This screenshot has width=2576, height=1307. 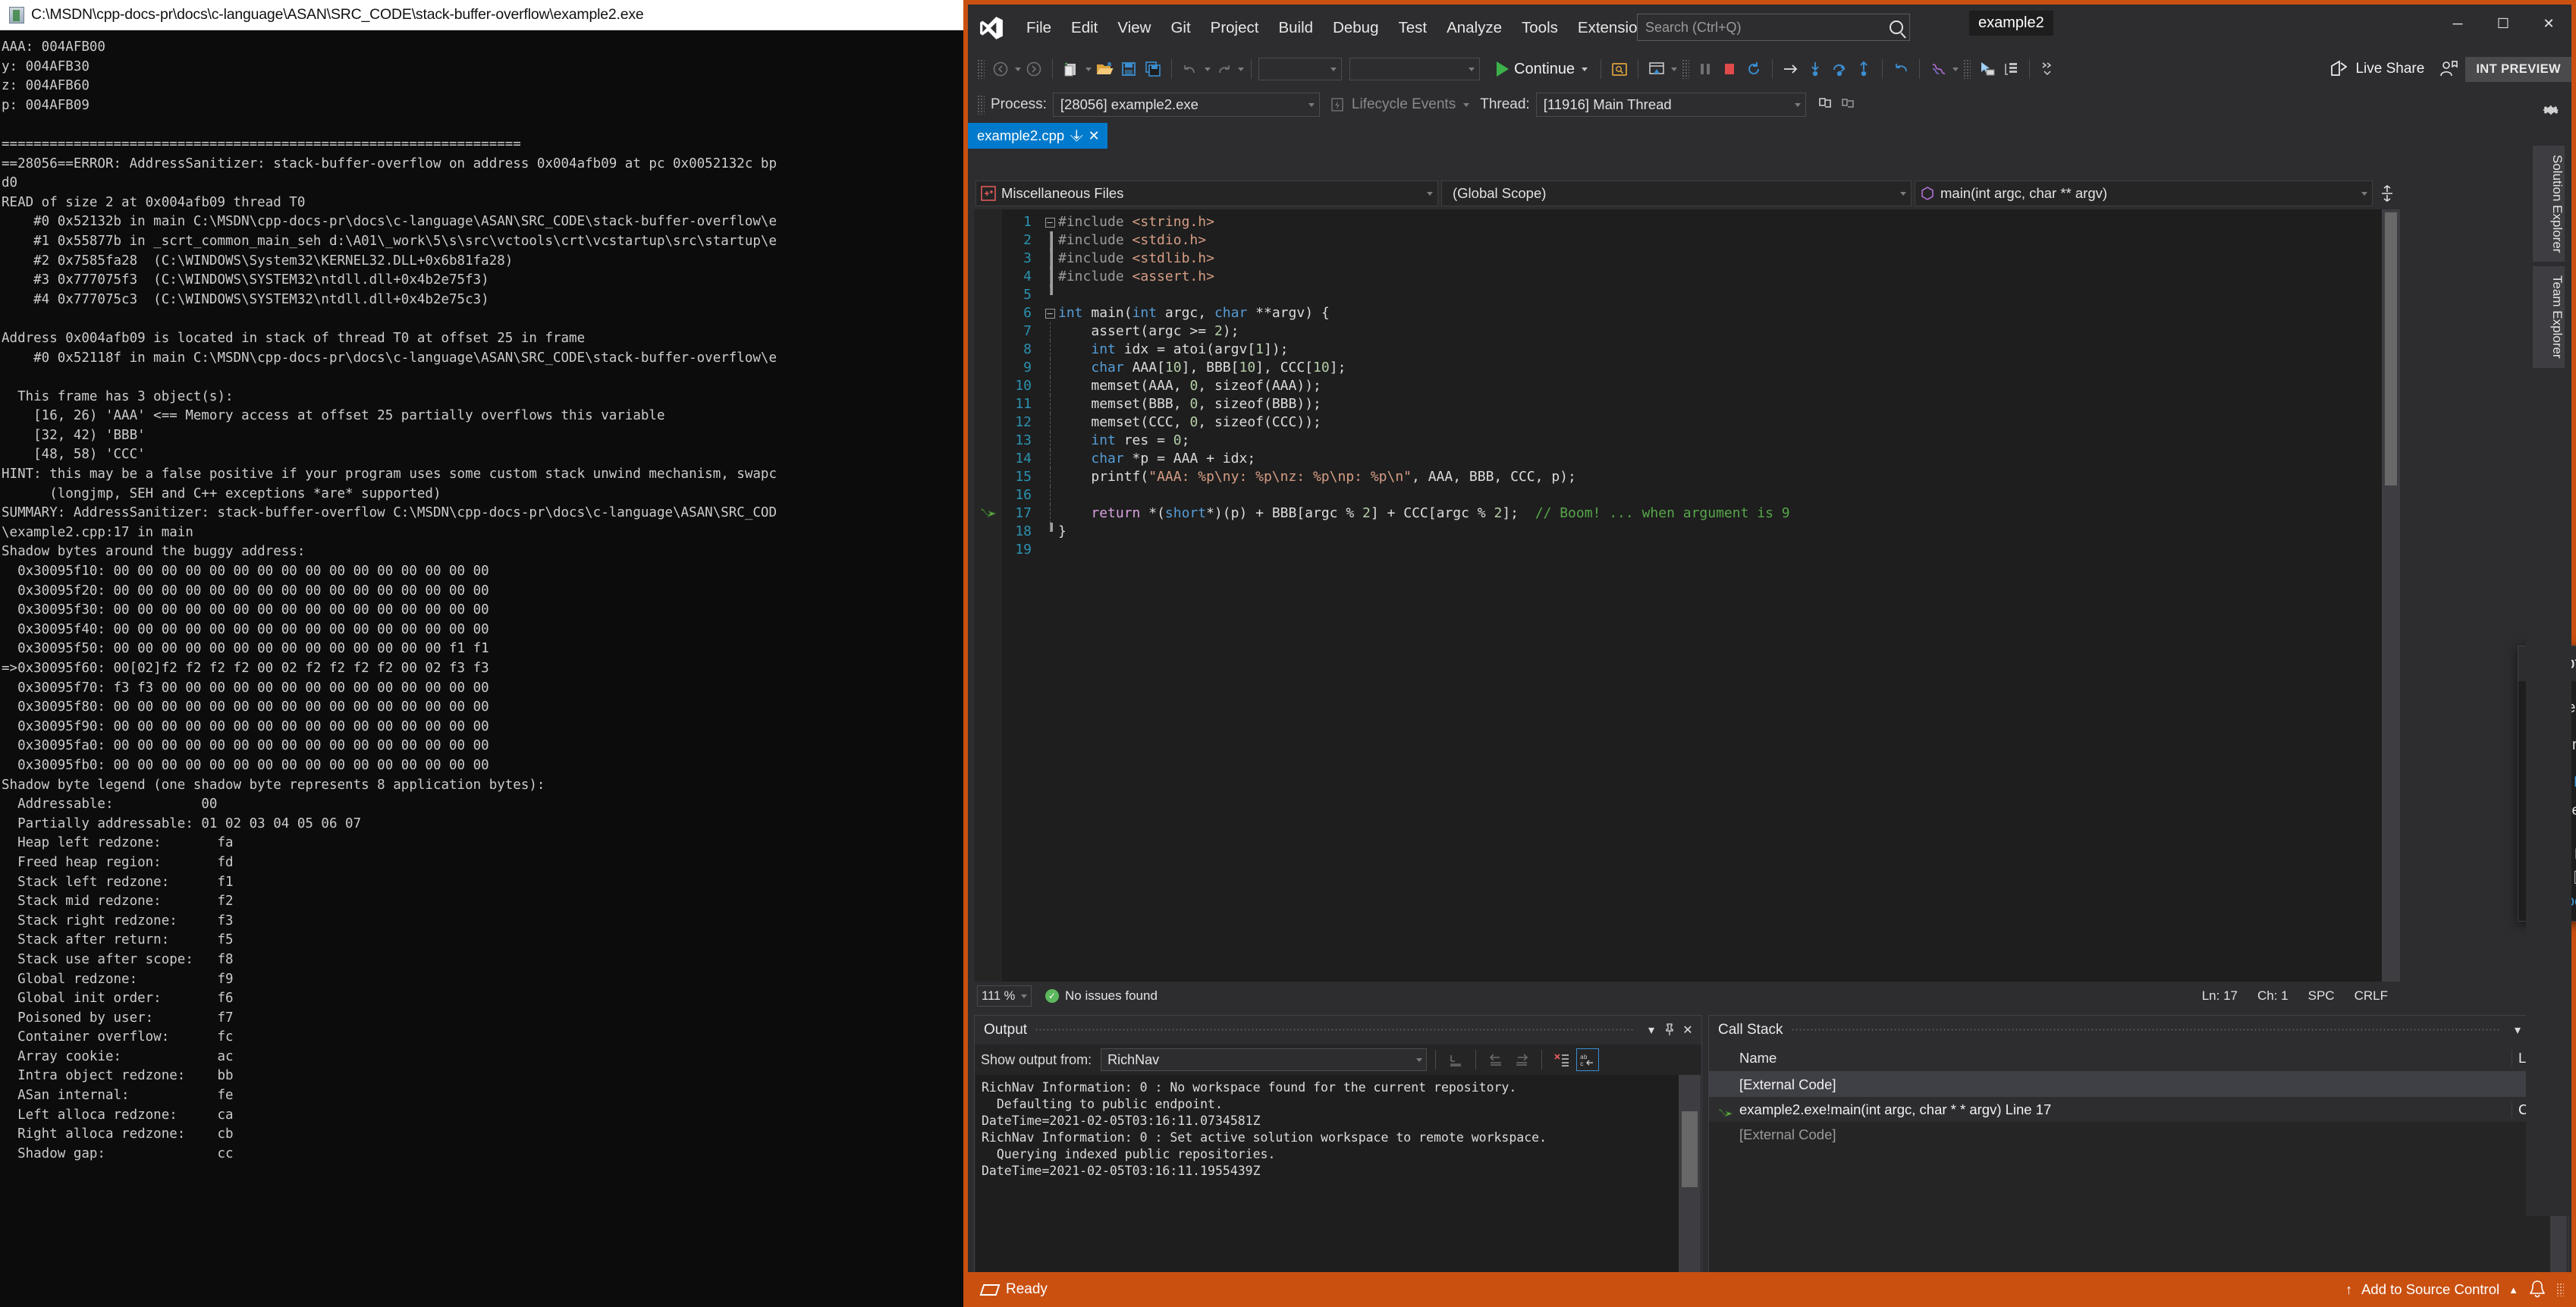 I want to click on step-out-icon, so click(x=1863, y=69).